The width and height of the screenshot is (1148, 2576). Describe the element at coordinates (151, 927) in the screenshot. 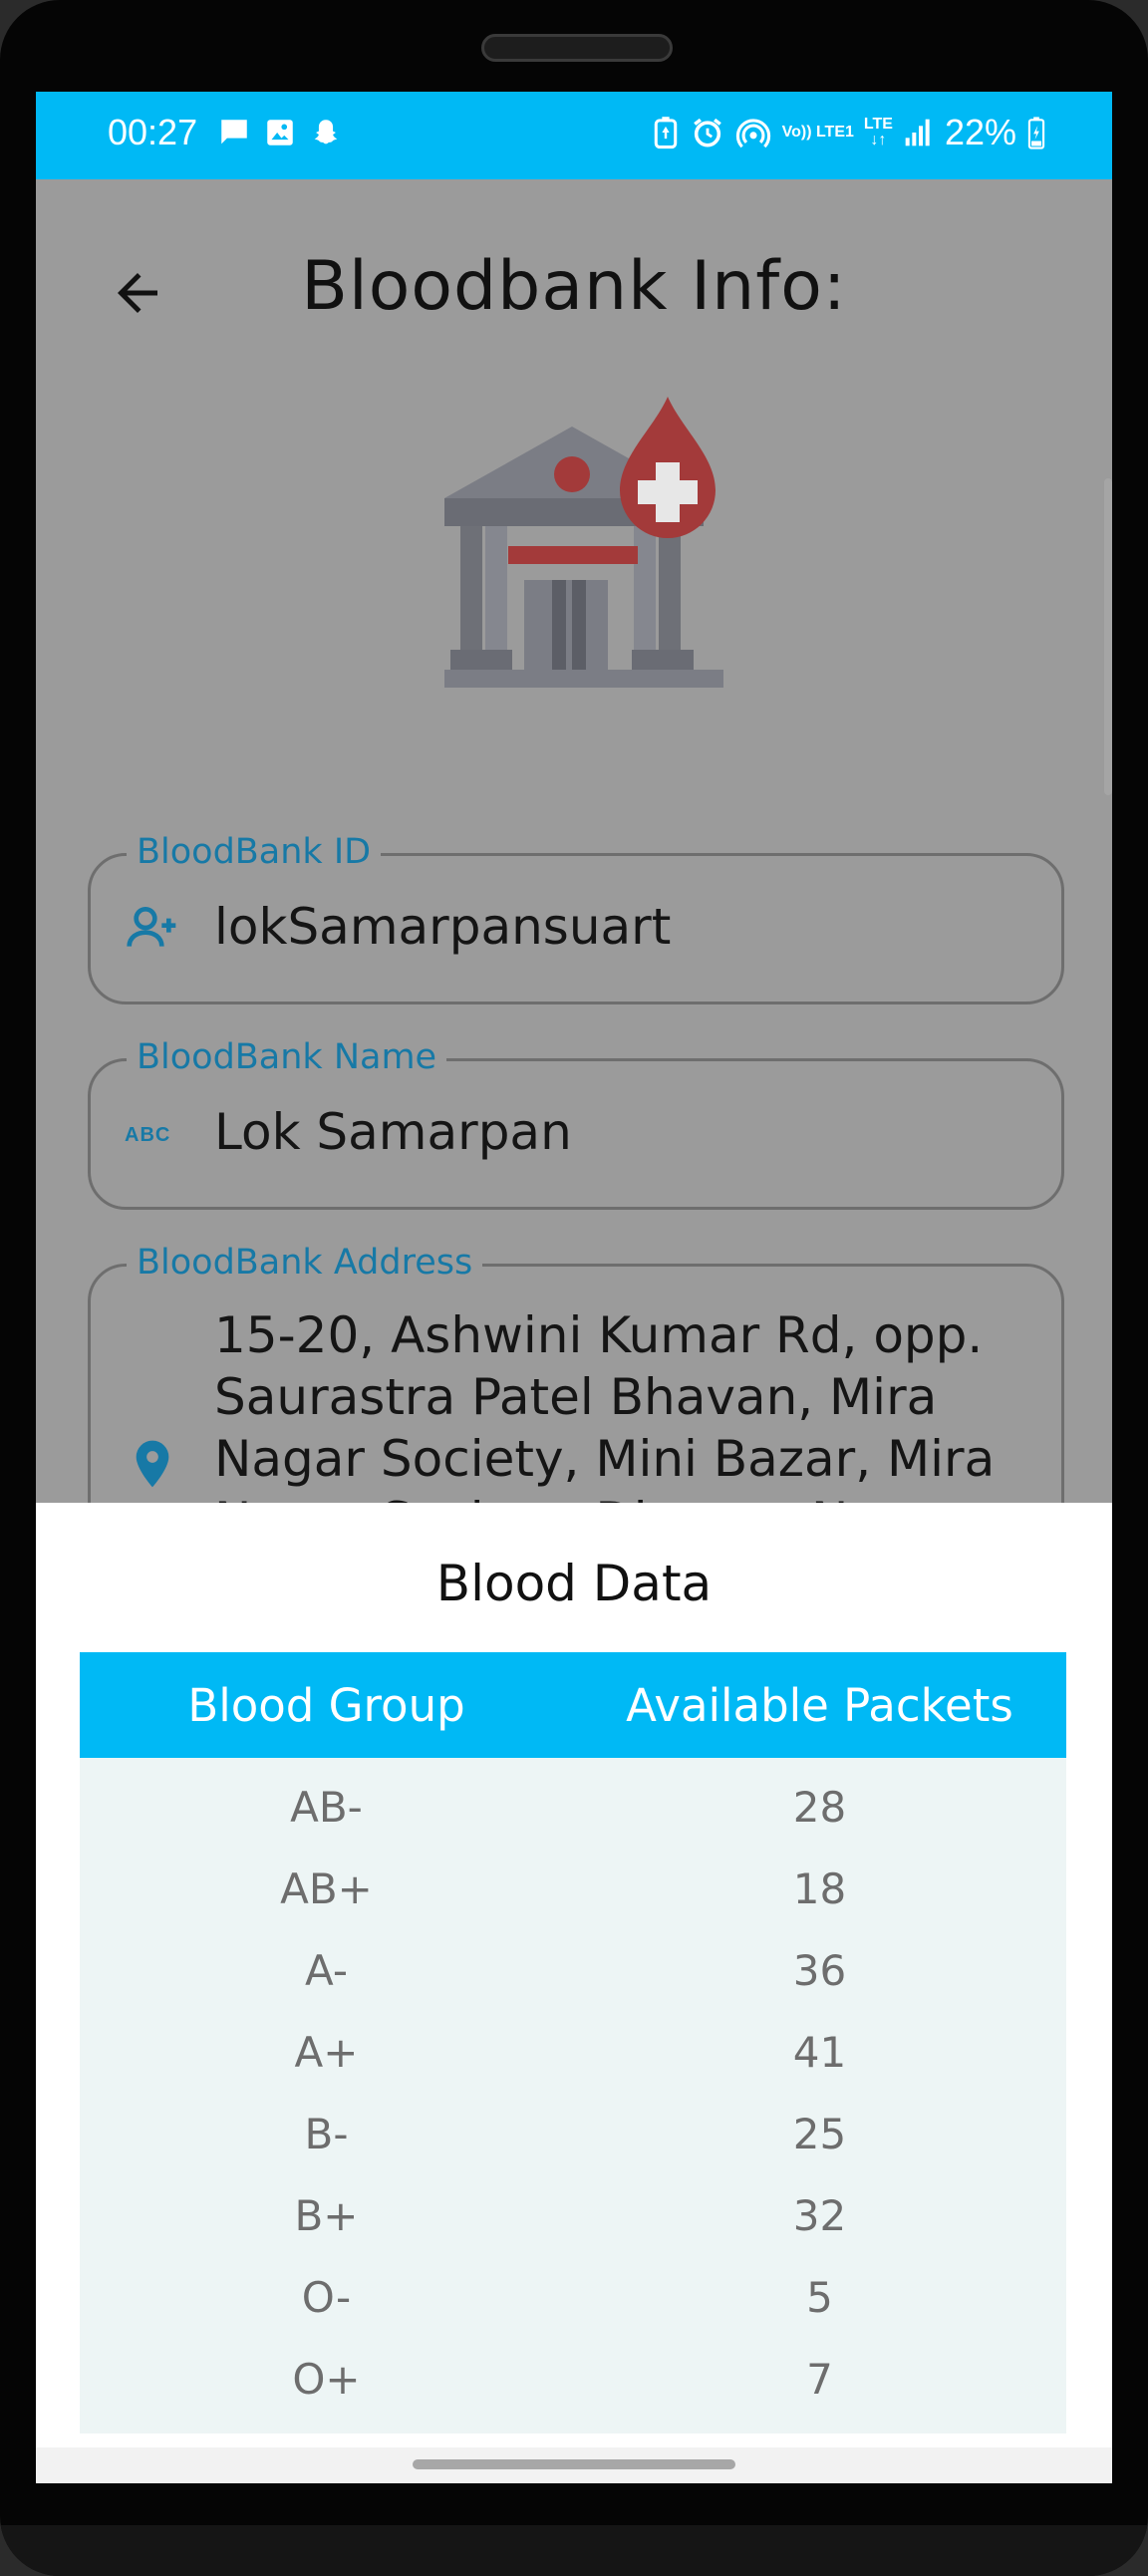

I see `person-add-icon` at that location.